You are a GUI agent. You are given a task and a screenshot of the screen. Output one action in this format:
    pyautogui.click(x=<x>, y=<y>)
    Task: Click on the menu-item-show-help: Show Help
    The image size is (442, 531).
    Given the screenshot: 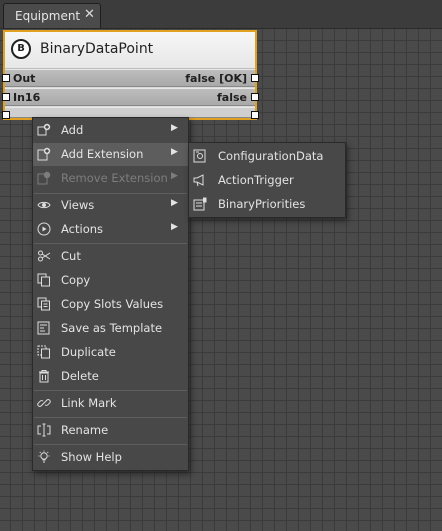 What is the action you would take?
    pyautogui.click(x=110, y=457)
    